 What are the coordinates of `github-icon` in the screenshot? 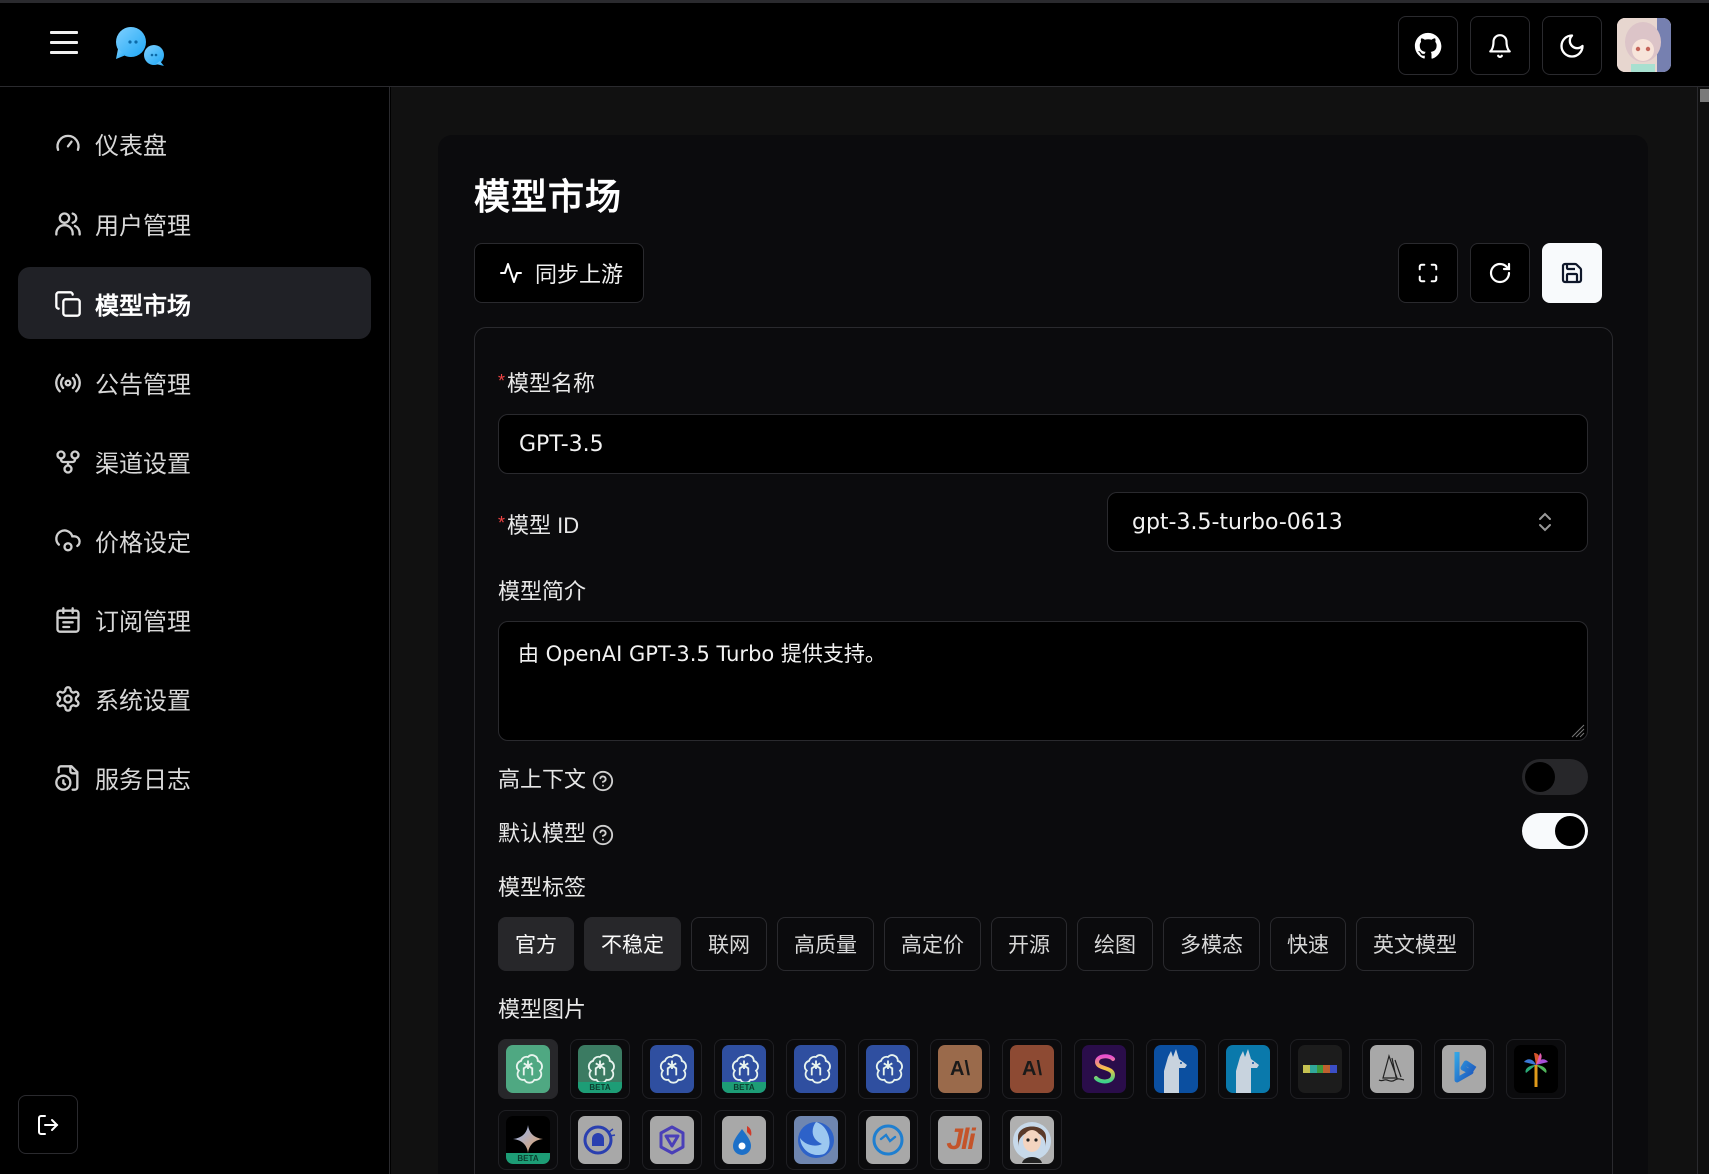 It's located at (1428, 45).